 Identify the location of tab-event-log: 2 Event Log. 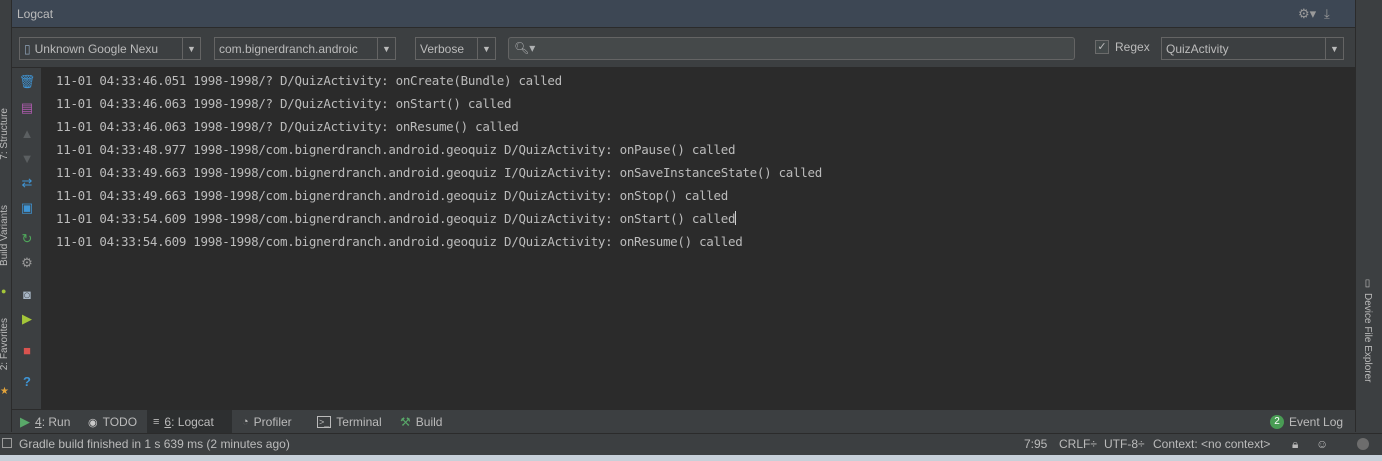
(1306, 422).